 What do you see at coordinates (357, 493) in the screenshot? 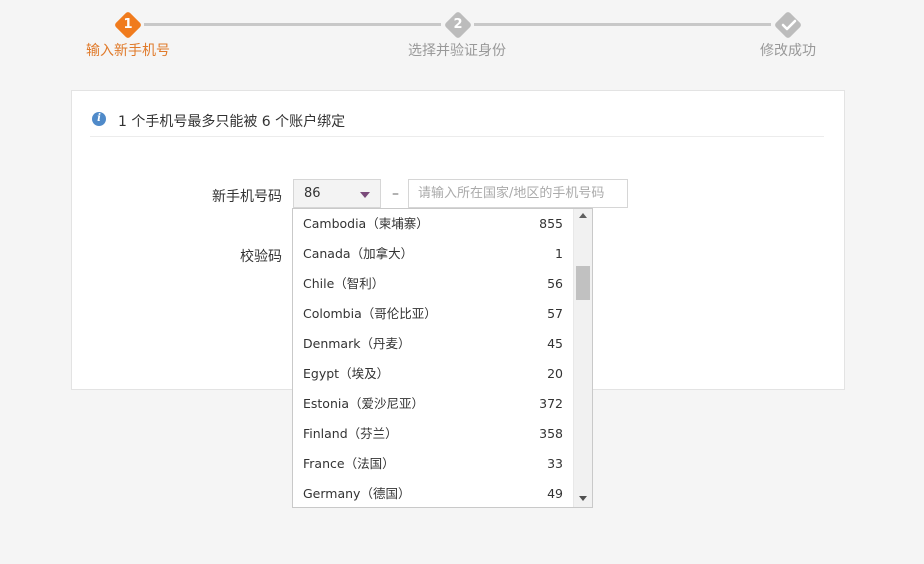
I see `option-country: Germany（德国）` at bounding box center [357, 493].